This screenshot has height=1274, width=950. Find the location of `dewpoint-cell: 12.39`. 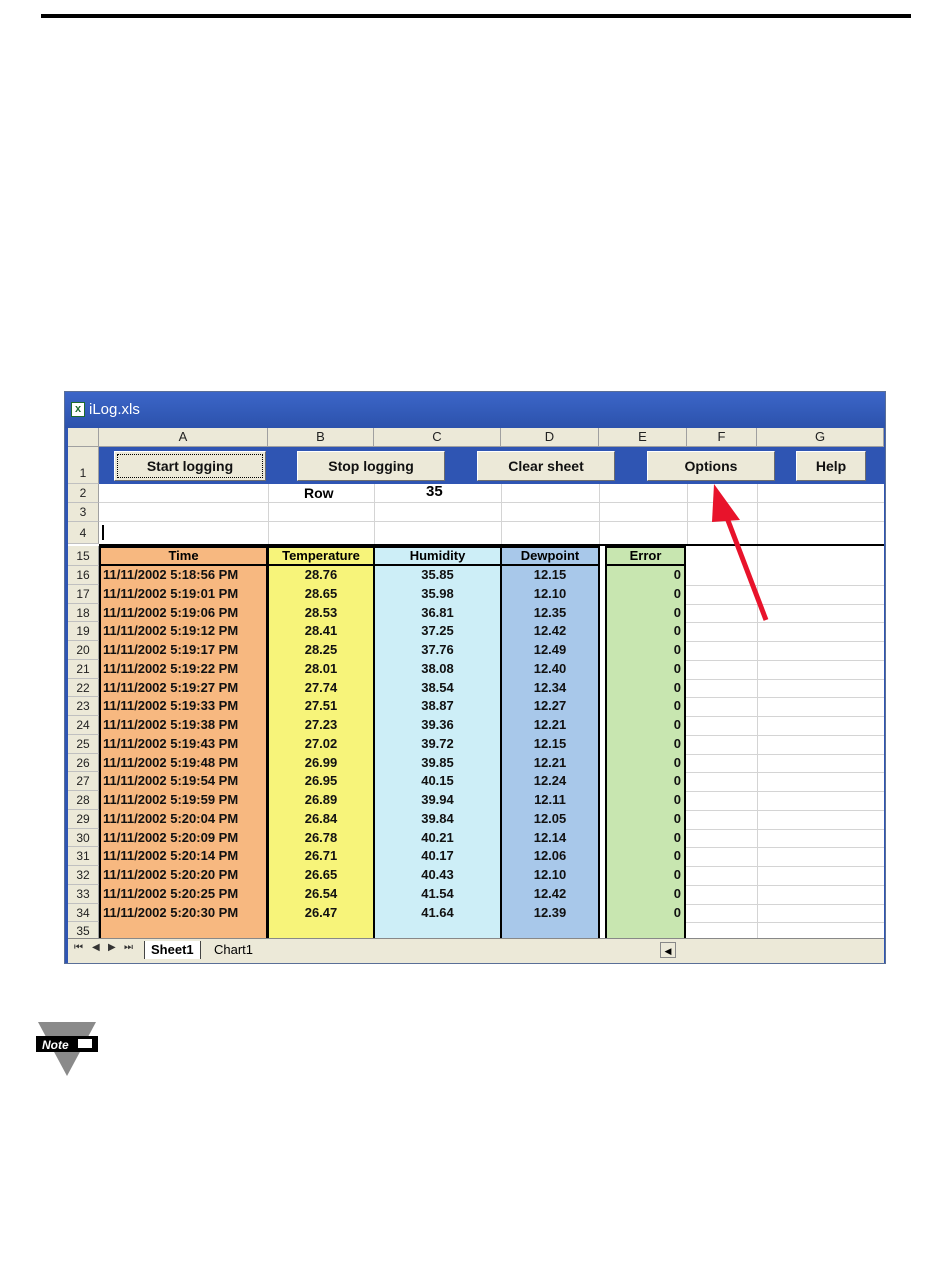

dewpoint-cell: 12.39 is located at coordinates (550, 913).